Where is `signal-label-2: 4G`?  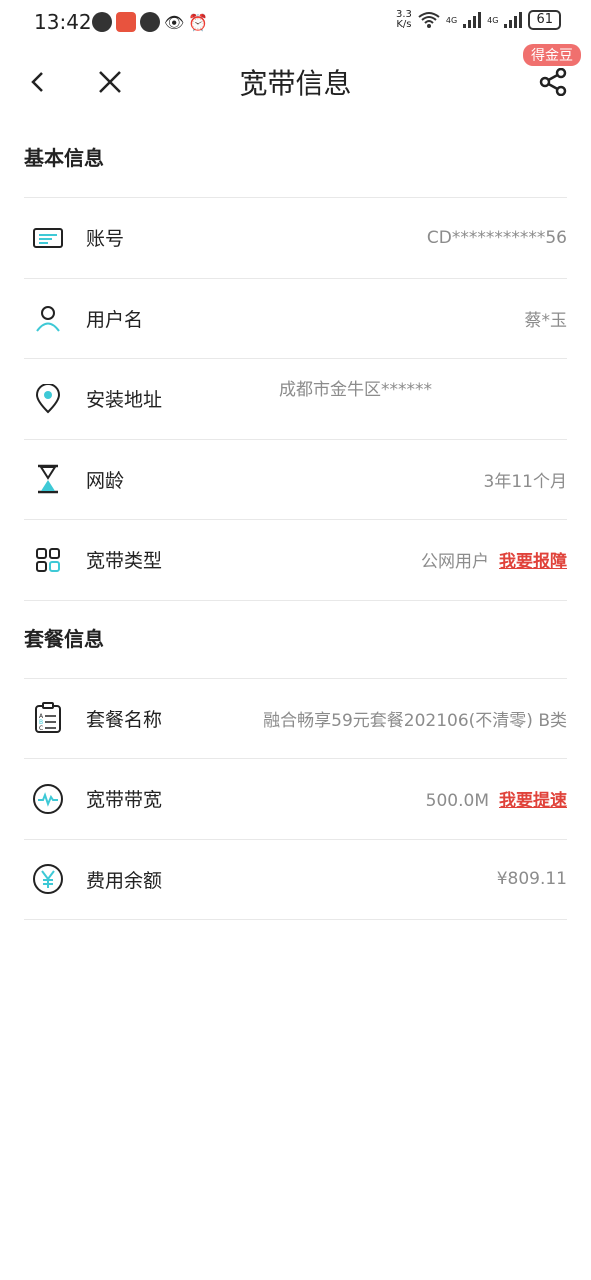 signal-label-2: 4G is located at coordinates (493, 20).